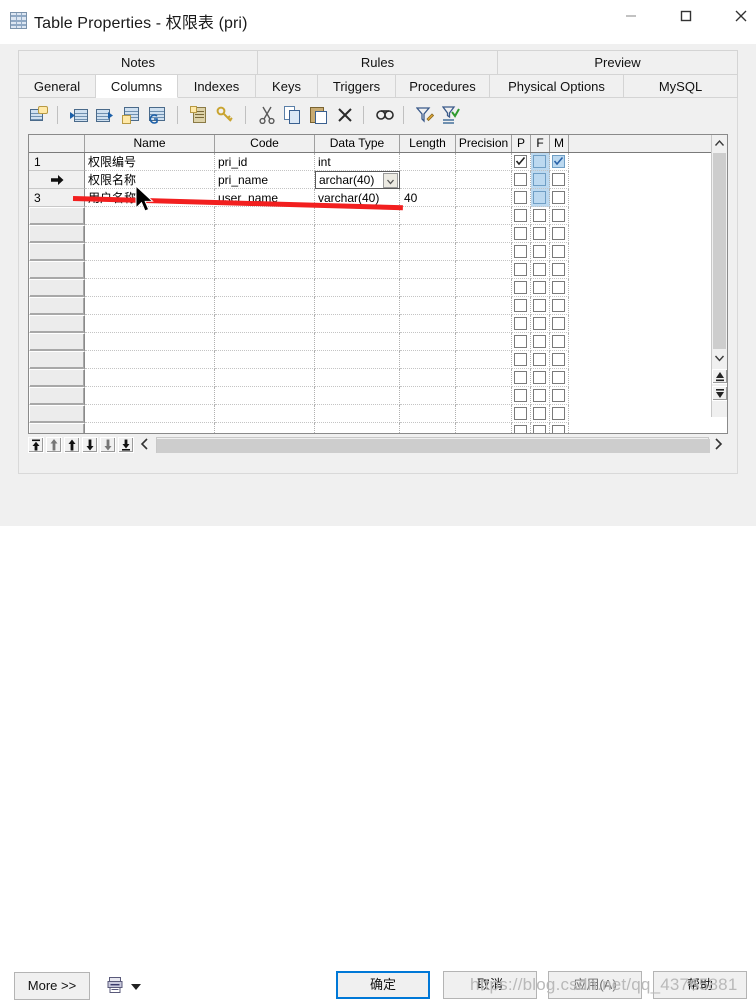 The width and height of the screenshot is (756, 1000). Describe the element at coordinates (631, 16) in the screenshot. I see `minimize-button` at that location.